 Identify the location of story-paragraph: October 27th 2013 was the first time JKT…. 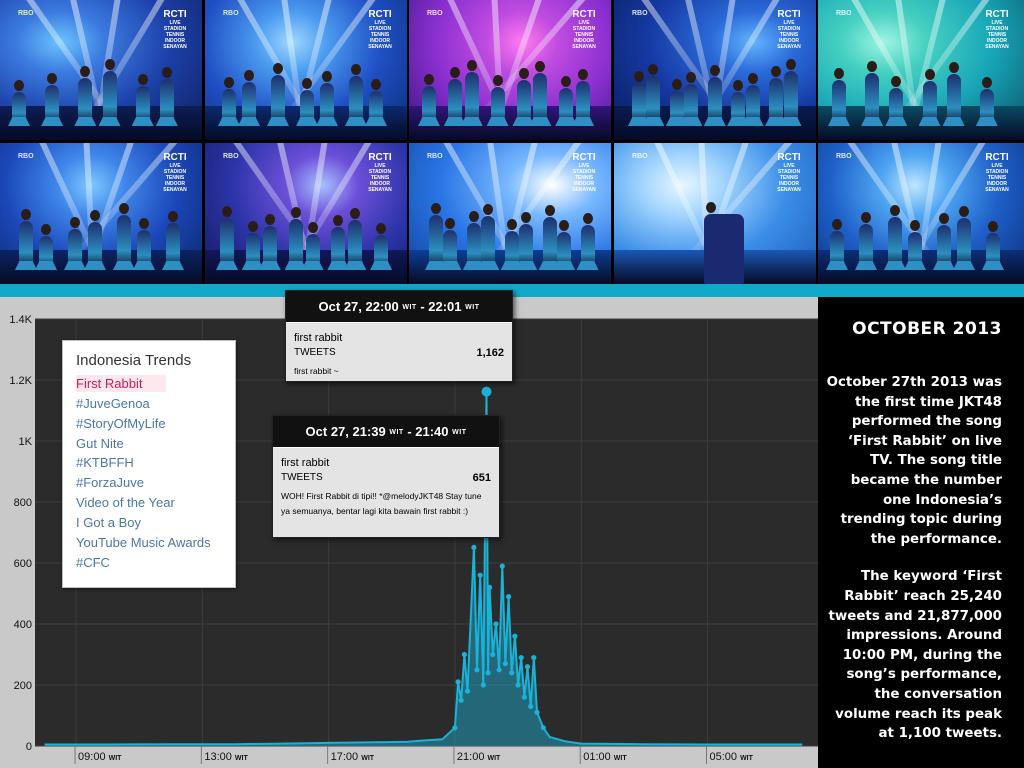
(914, 461).